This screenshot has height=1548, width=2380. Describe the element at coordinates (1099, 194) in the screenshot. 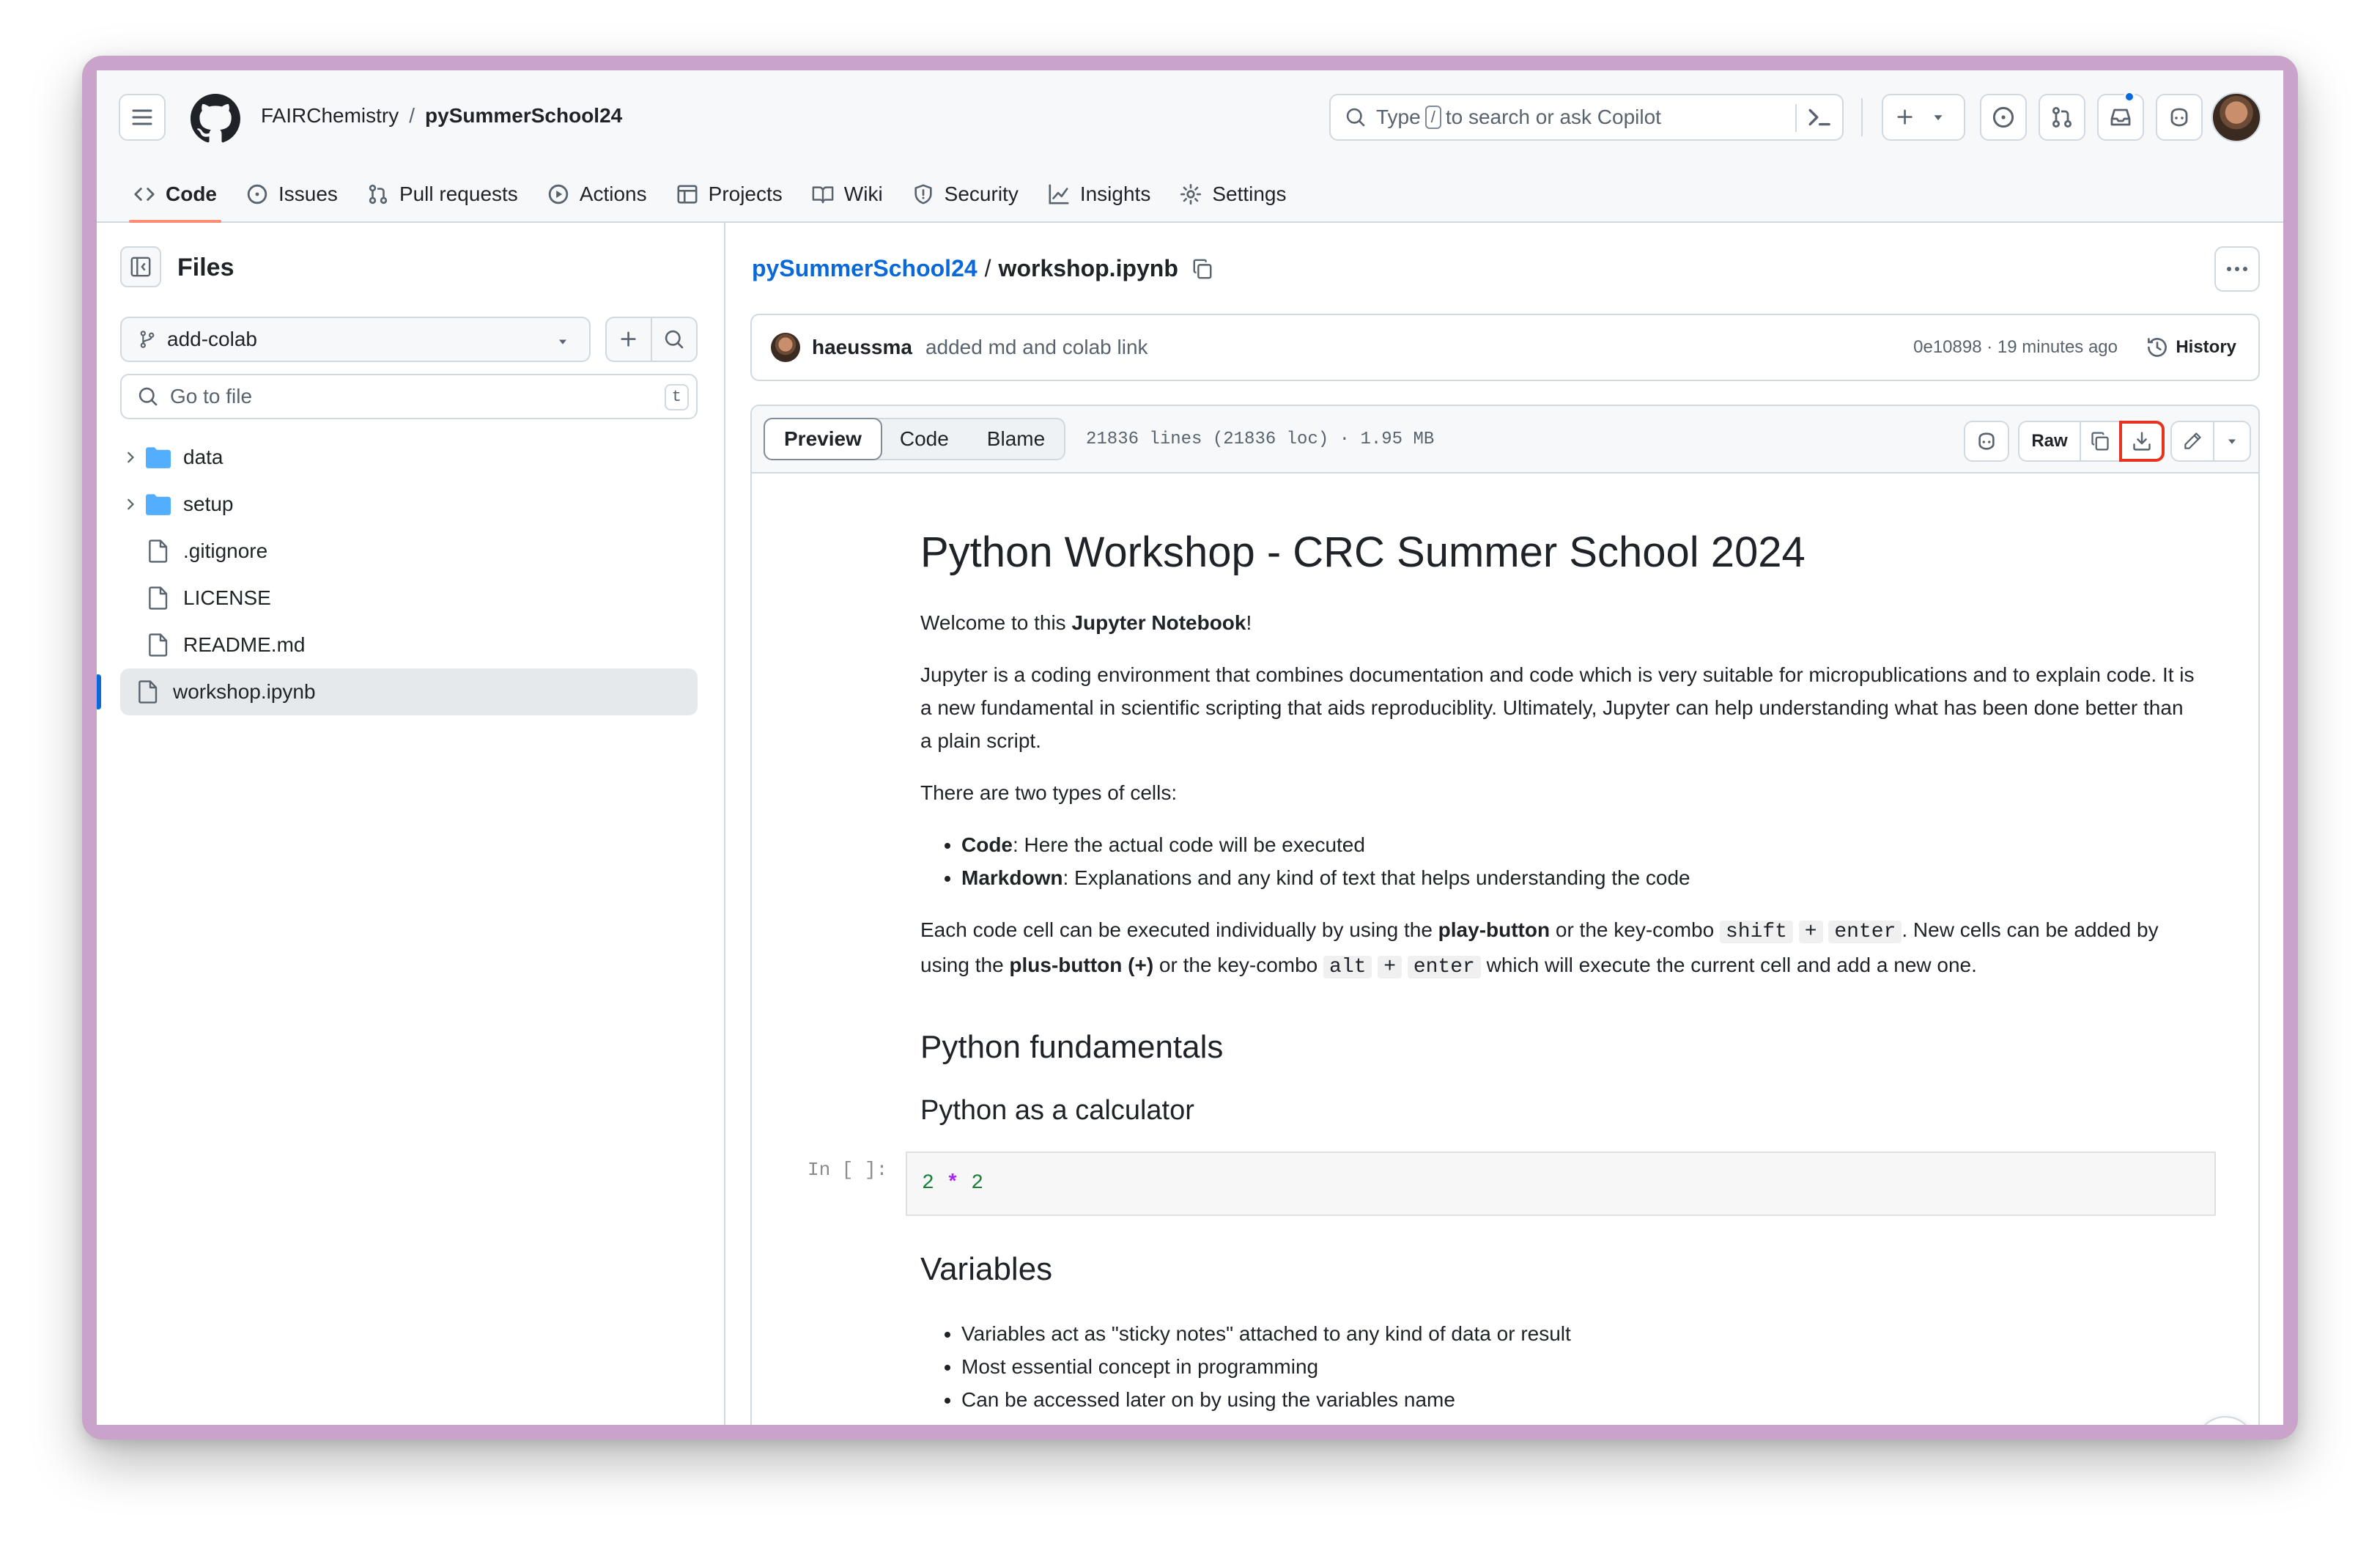

I see `tab-insights: Insights` at that location.